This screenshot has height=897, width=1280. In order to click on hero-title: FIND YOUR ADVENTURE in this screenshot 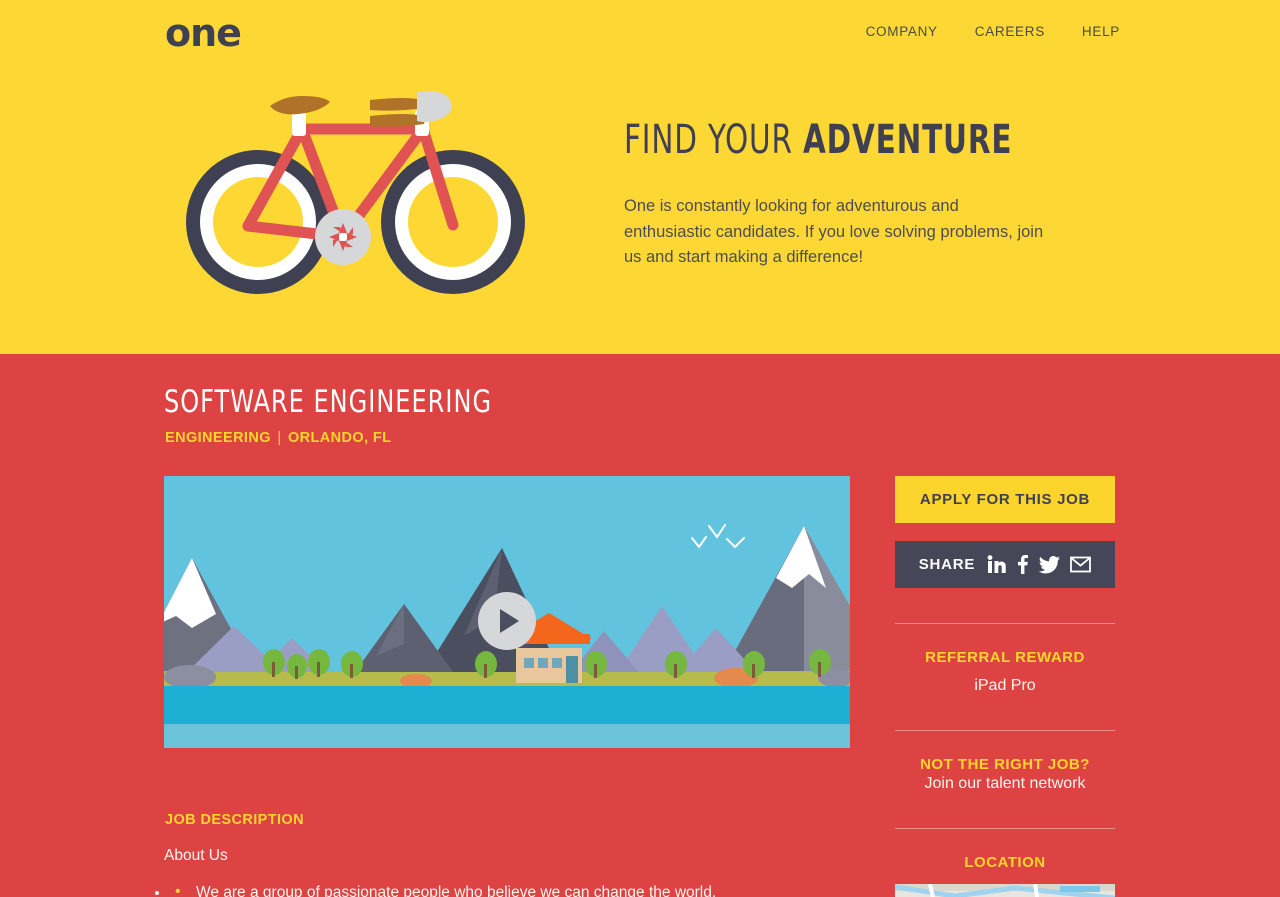, I will do `click(818, 140)`.